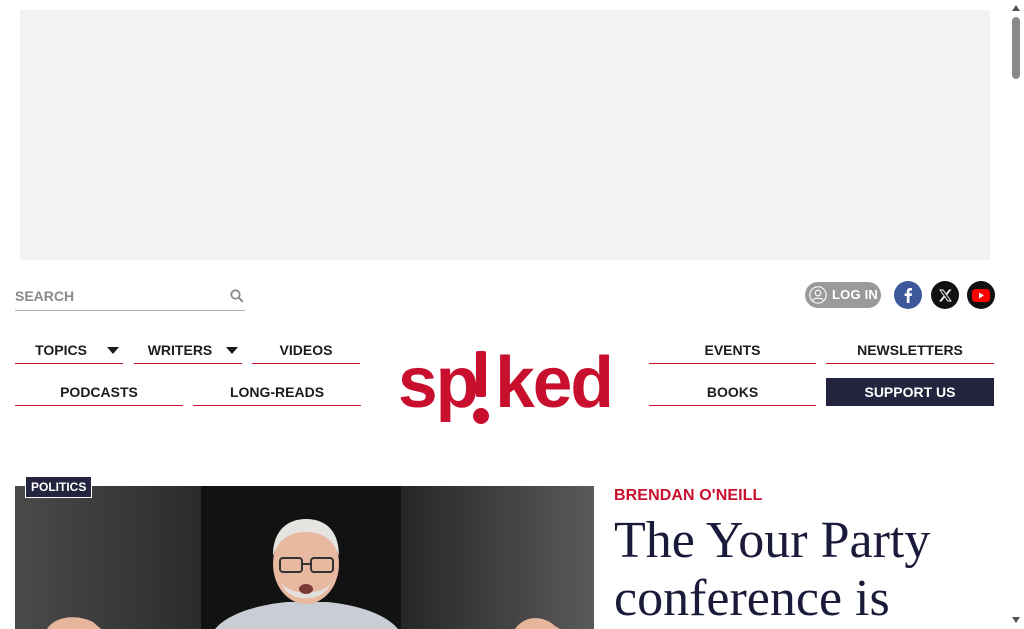 The height and width of the screenshot is (629, 1024). Describe the element at coordinates (1016, 314) in the screenshot. I see `vertical-scrollbar` at that location.